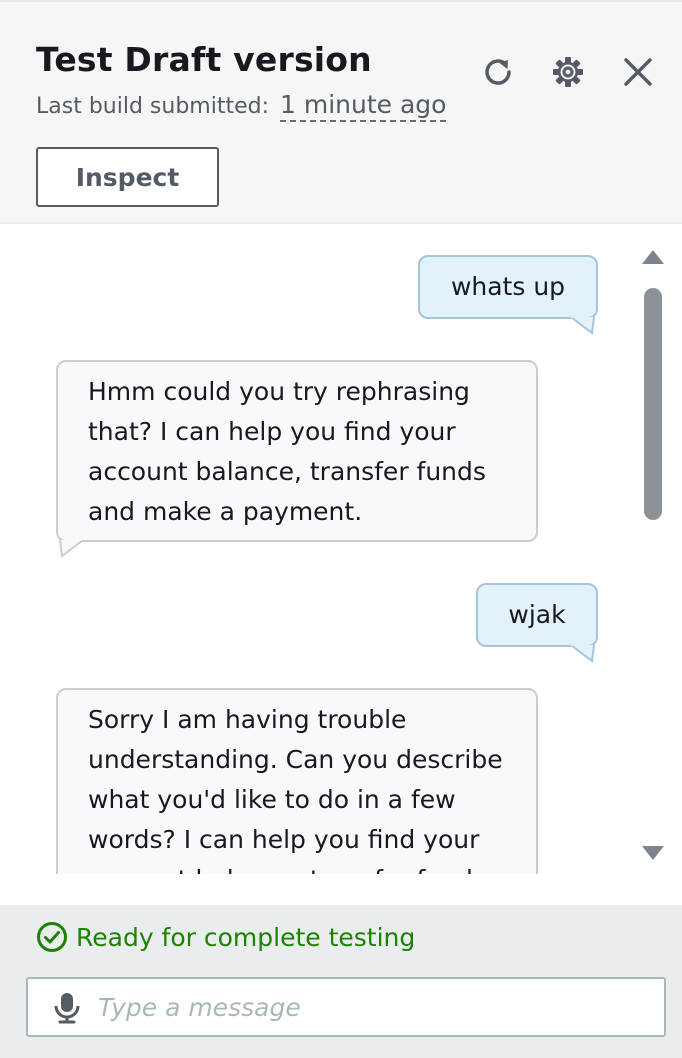 The width and height of the screenshot is (682, 1058). What do you see at coordinates (52, 937) in the screenshot?
I see `check-circle-icon` at bounding box center [52, 937].